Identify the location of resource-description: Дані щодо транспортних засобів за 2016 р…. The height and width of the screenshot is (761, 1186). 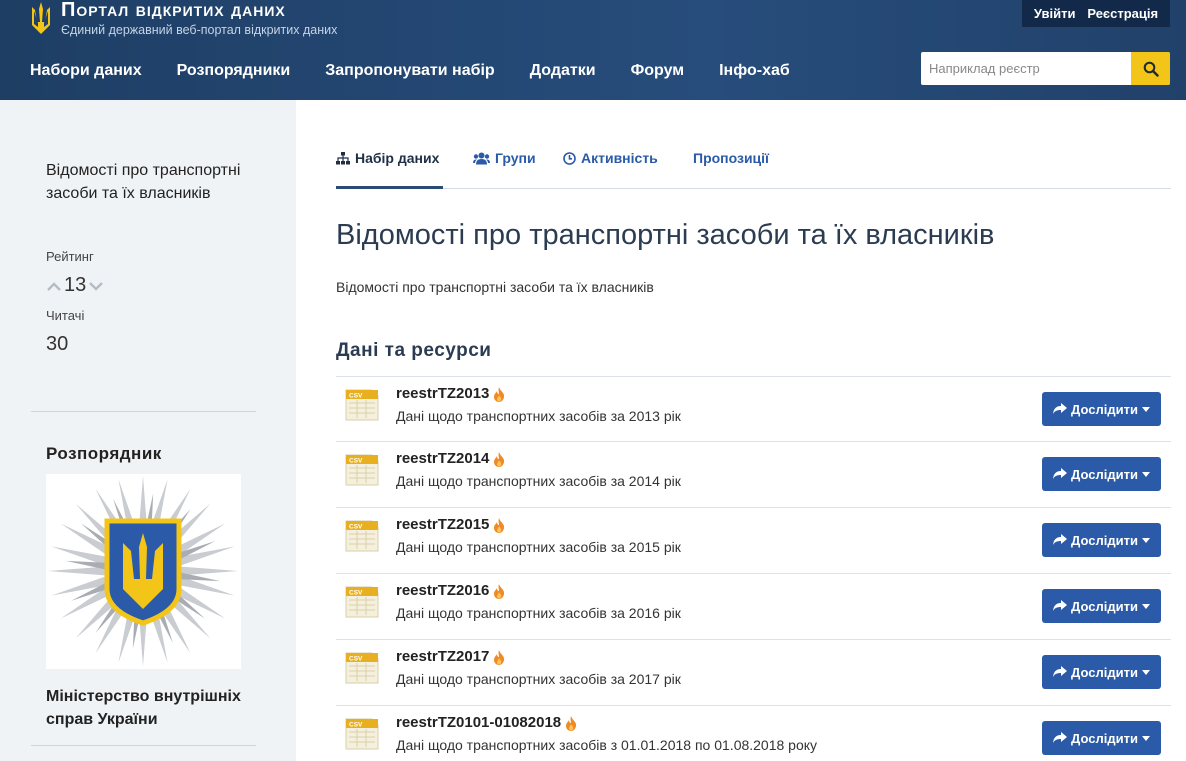
(538, 613).